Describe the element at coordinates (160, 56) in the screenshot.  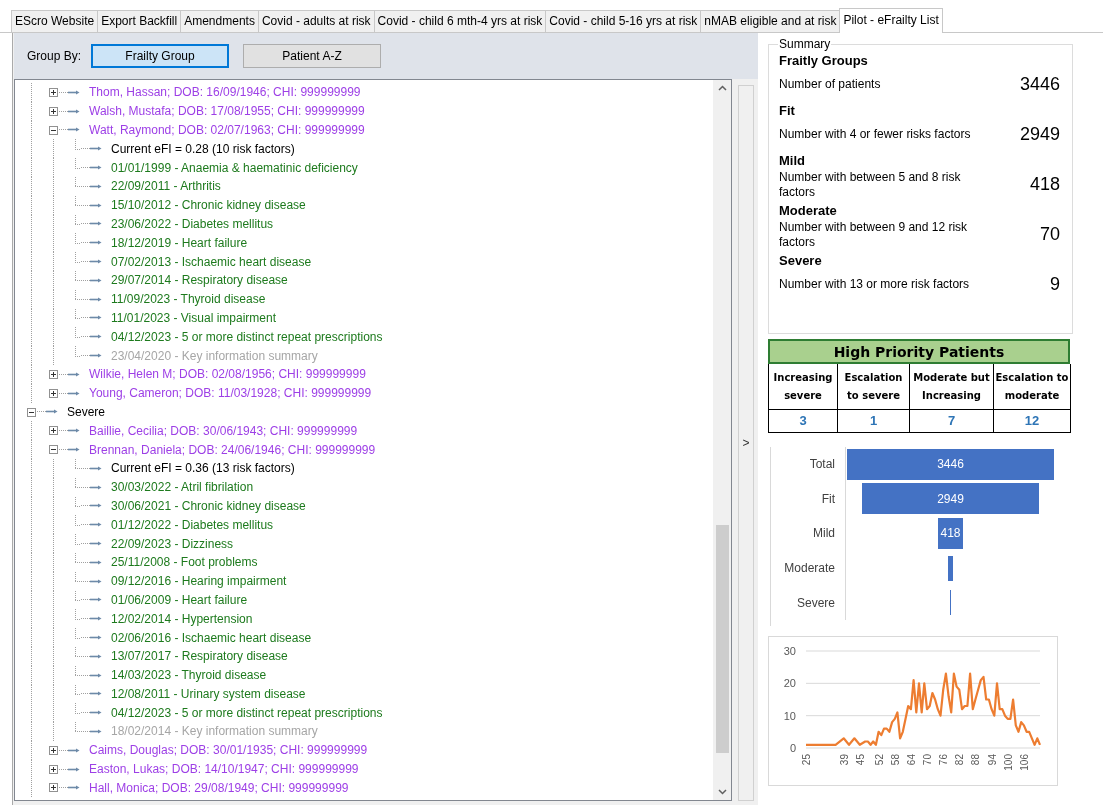
I see `group-button: Frailty Group` at that location.